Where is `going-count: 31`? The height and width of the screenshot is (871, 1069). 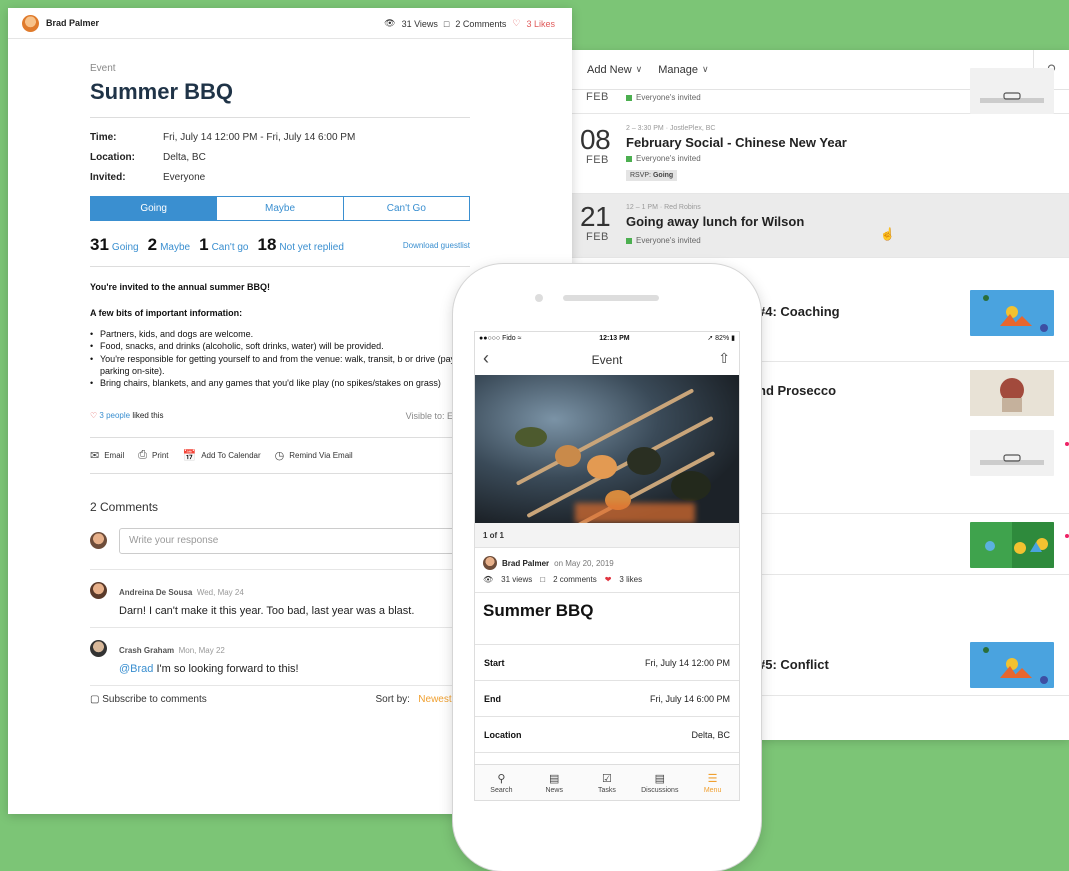 going-count: 31 is located at coordinates (99, 244).